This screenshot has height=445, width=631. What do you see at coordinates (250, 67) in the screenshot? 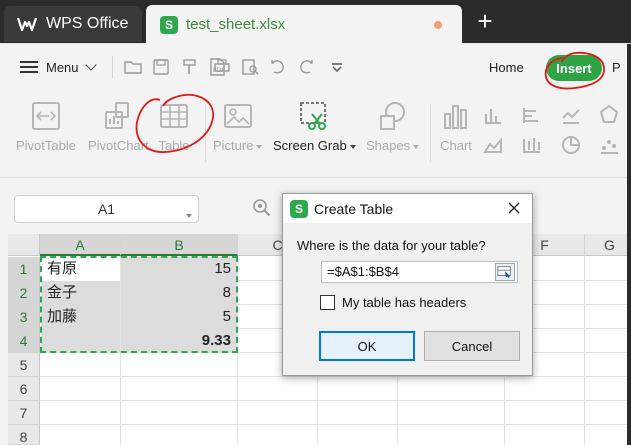
I see `print-preview-icon` at bounding box center [250, 67].